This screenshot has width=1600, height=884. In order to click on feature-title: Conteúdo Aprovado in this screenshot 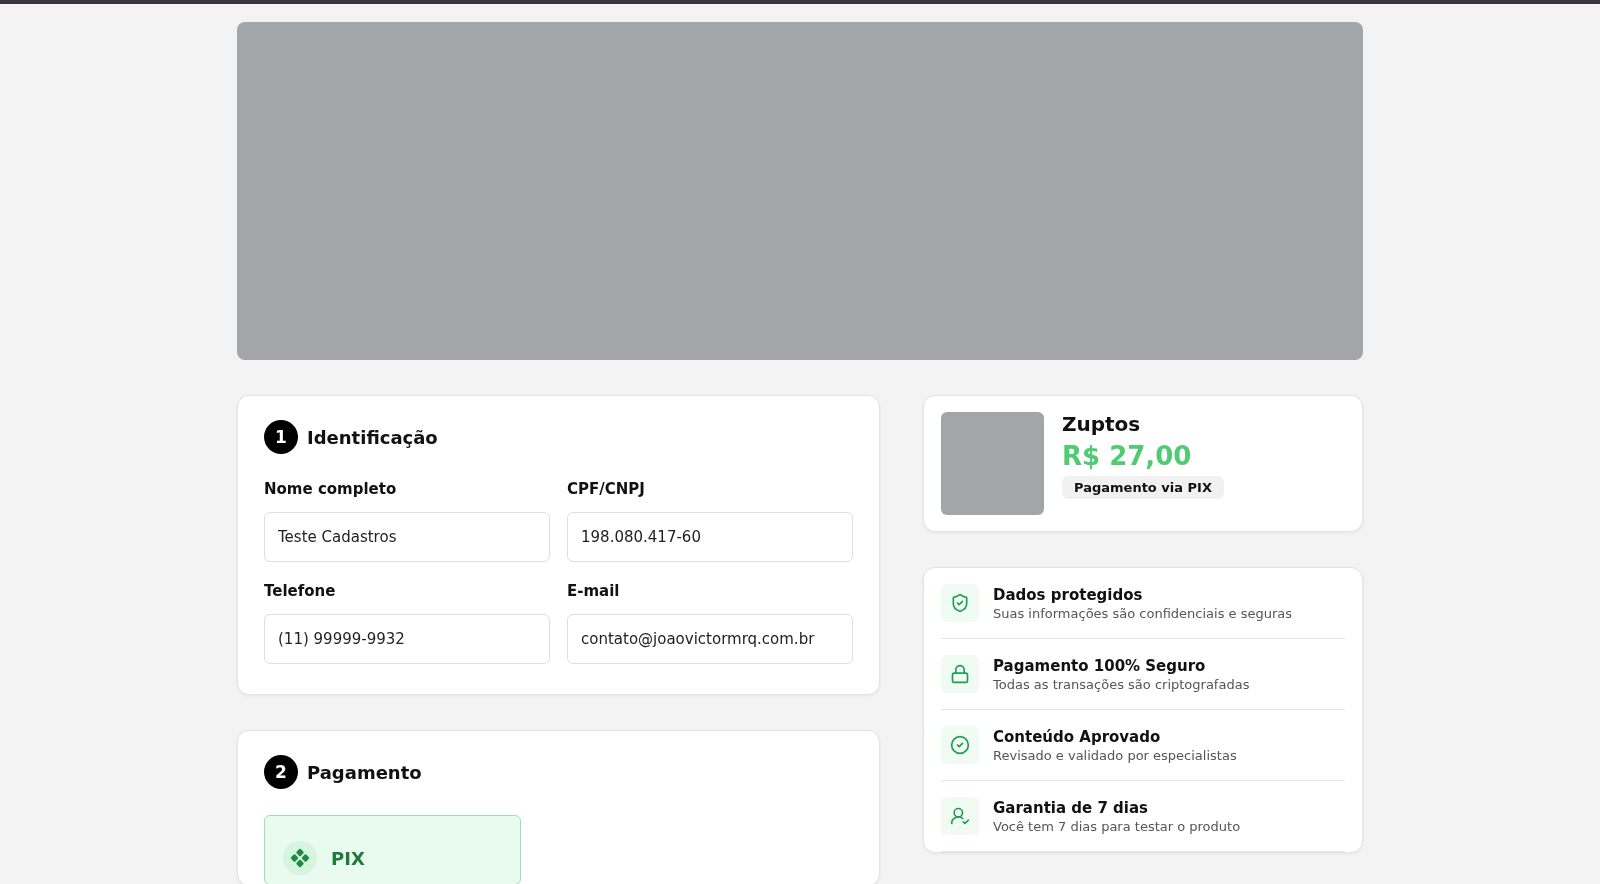, I will do `click(1077, 736)`.